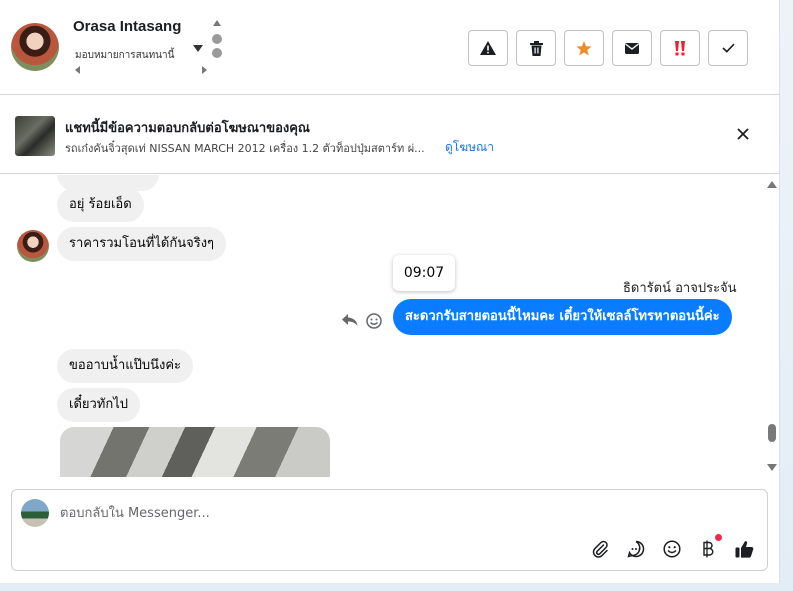  Describe the element at coordinates (35, 47) in the screenshot. I see `contact-avatar` at that location.